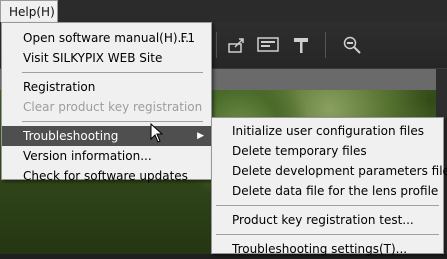 The image size is (447, 259). I want to click on menu-item-open-manual: Open software manual(H)... F1, so click(106, 38).